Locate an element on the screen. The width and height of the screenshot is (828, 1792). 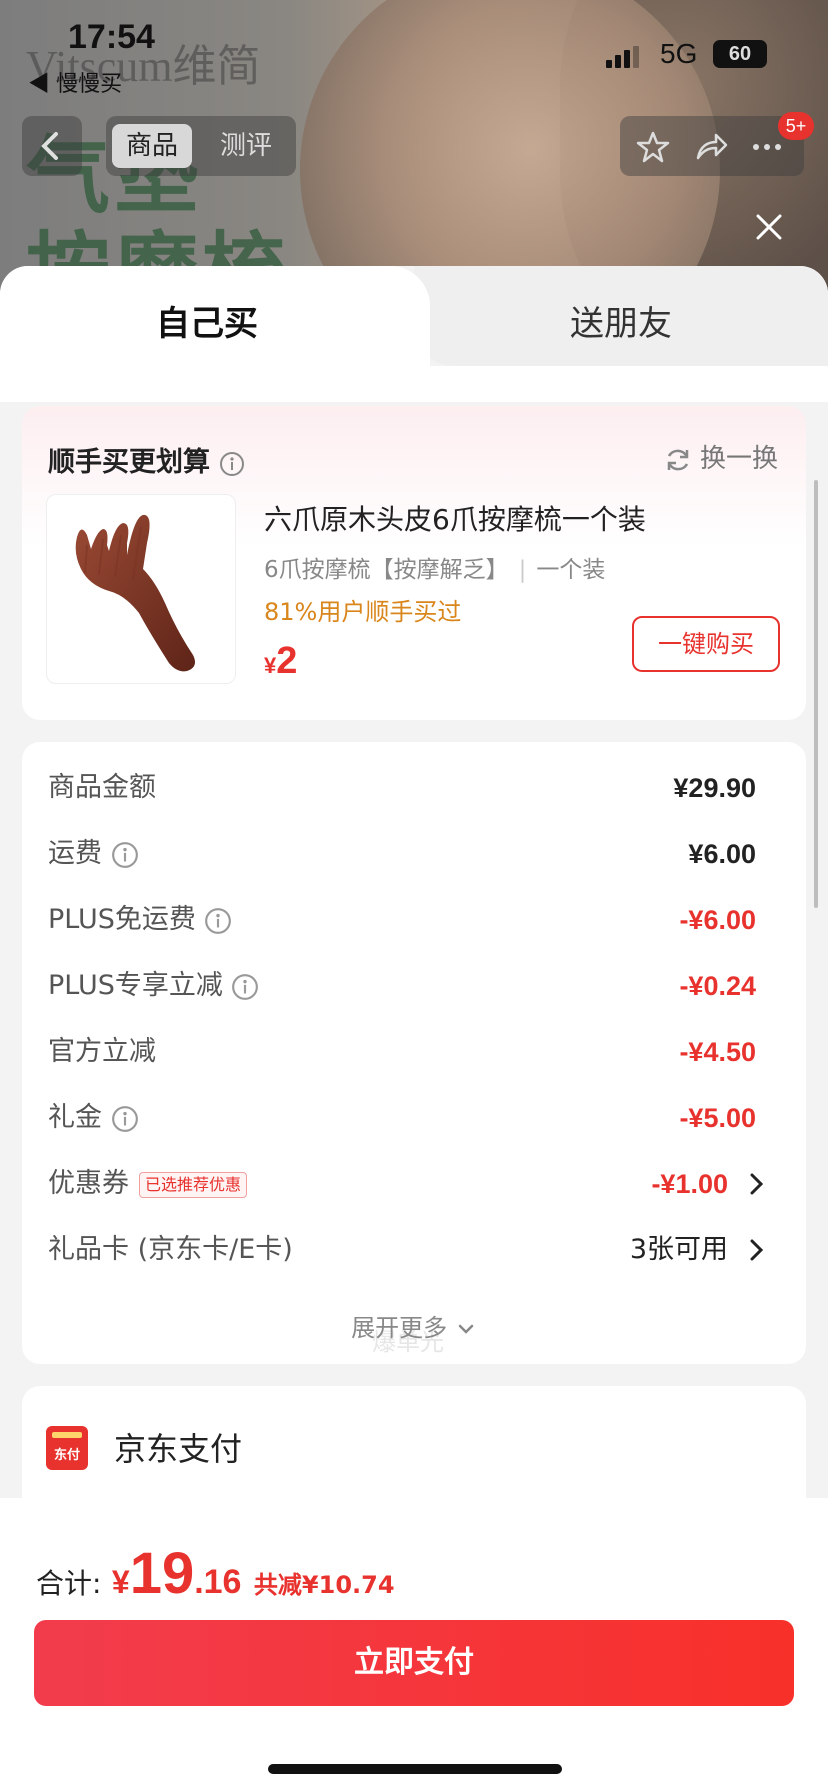
total-saved: 共减¥10.74 is located at coordinates (324, 1585).